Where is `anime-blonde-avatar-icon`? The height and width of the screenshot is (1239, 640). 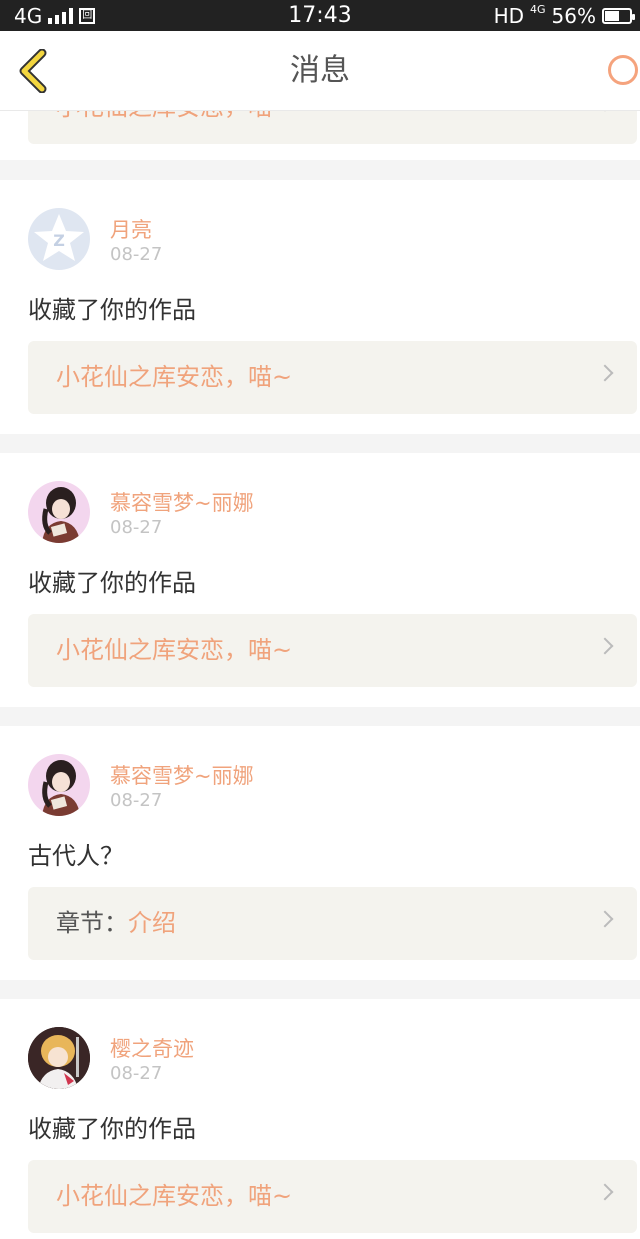 anime-blonde-avatar-icon is located at coordinates (59, 1058).